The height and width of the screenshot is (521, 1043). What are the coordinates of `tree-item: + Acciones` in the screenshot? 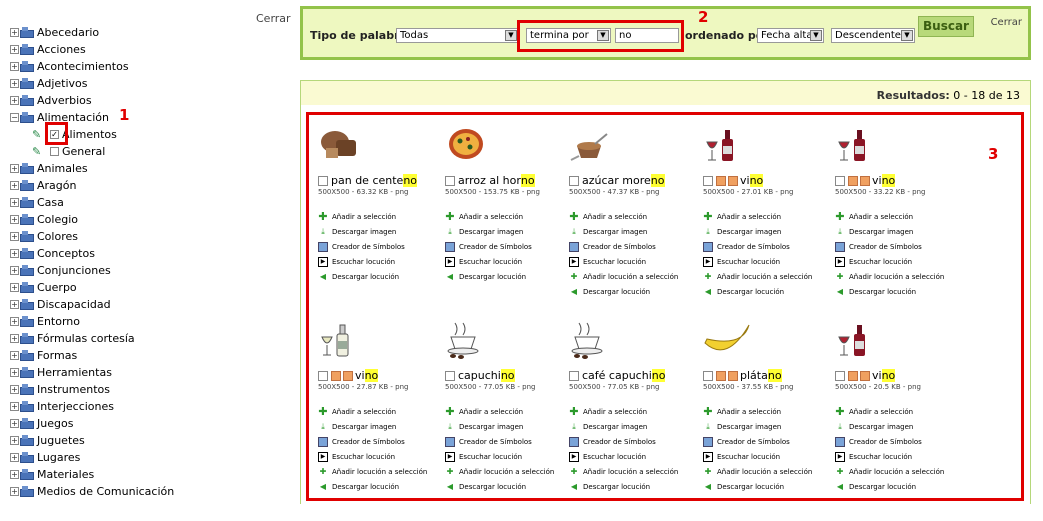 It's located at (92, 49).